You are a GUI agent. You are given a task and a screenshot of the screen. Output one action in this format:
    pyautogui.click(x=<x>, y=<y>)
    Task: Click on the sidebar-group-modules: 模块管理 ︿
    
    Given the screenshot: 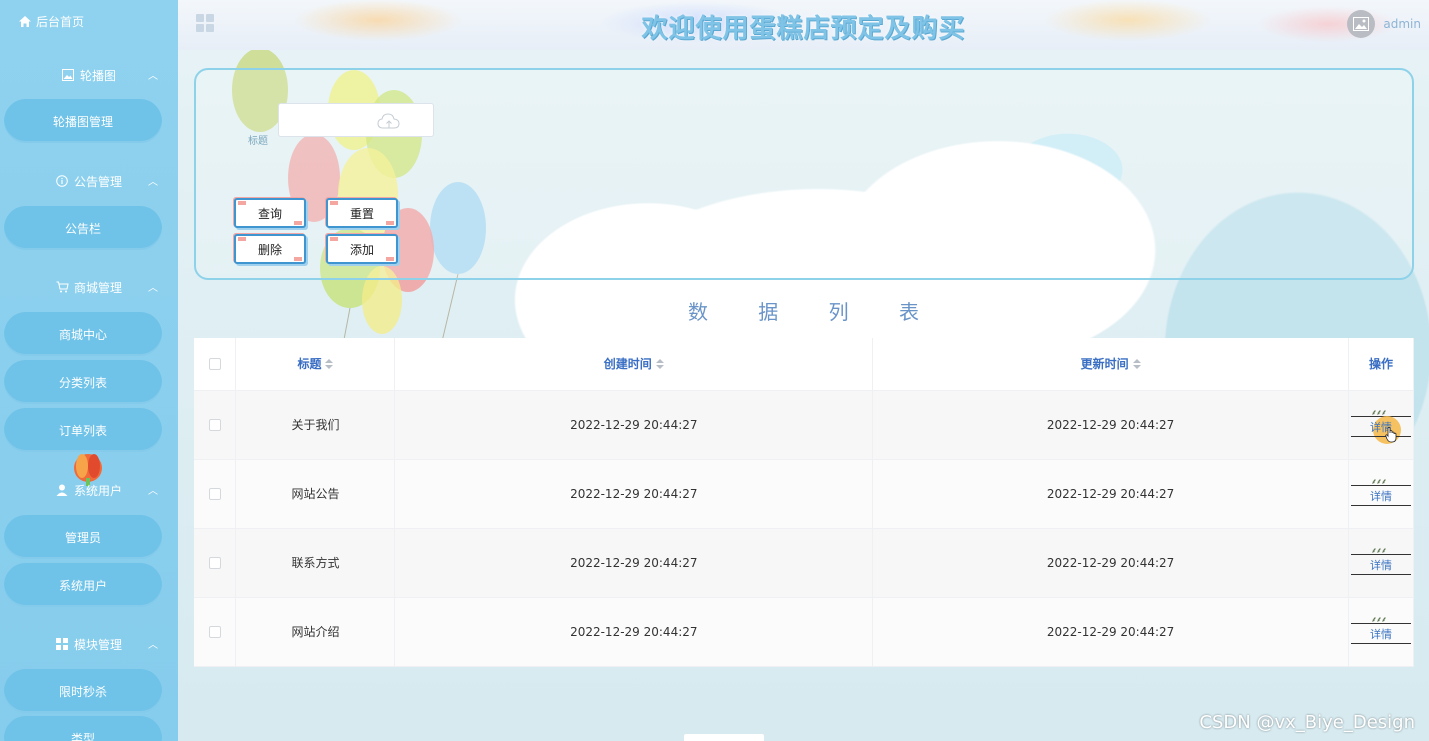 What is the action you would take?
    pyautogui.click(x=89, y=644)
    